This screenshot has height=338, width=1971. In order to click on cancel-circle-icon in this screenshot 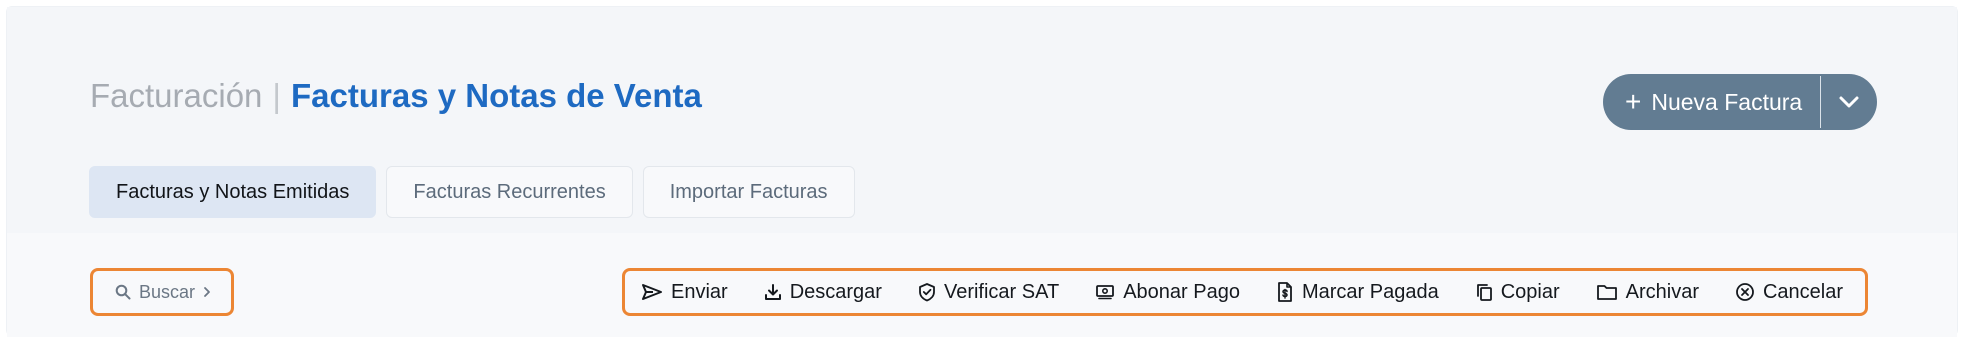, I will do `click(1745, 292)`.